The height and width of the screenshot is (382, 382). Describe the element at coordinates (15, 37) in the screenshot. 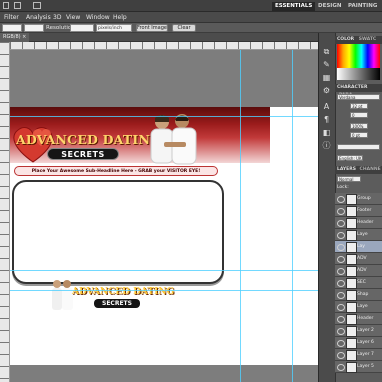

I see `document-tab: RGB/8) ×` at that location.